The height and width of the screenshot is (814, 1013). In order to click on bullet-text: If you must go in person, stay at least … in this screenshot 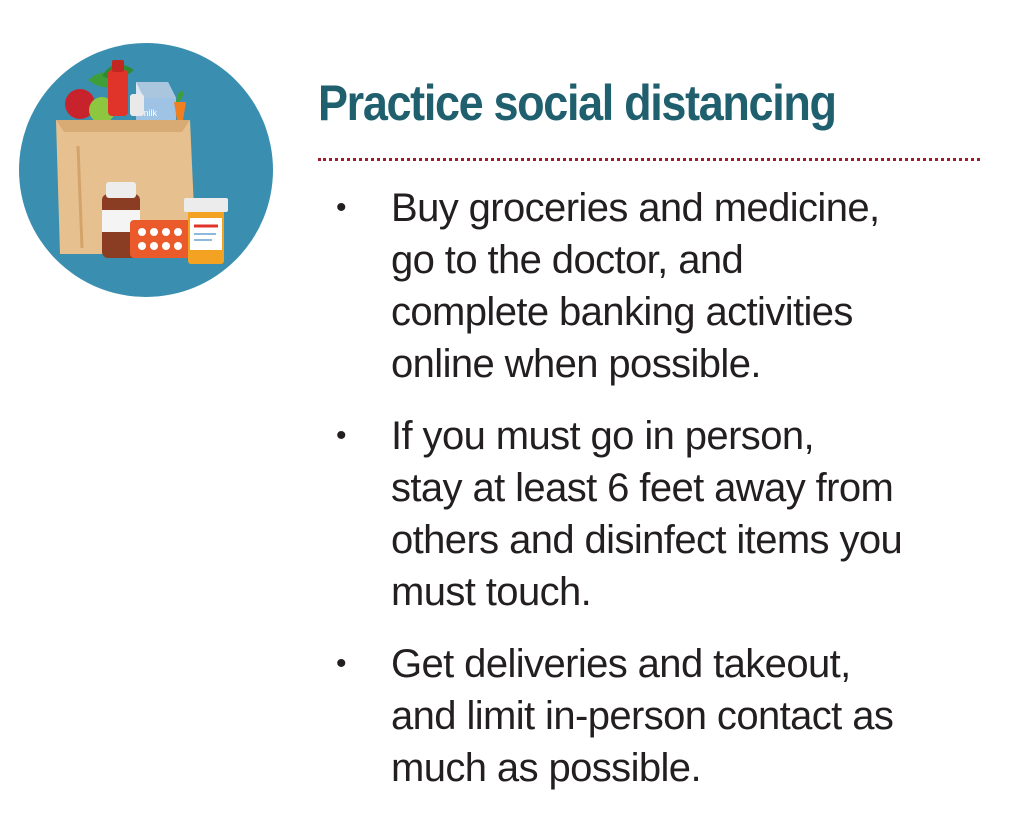, I will do `click(647, 514)`.